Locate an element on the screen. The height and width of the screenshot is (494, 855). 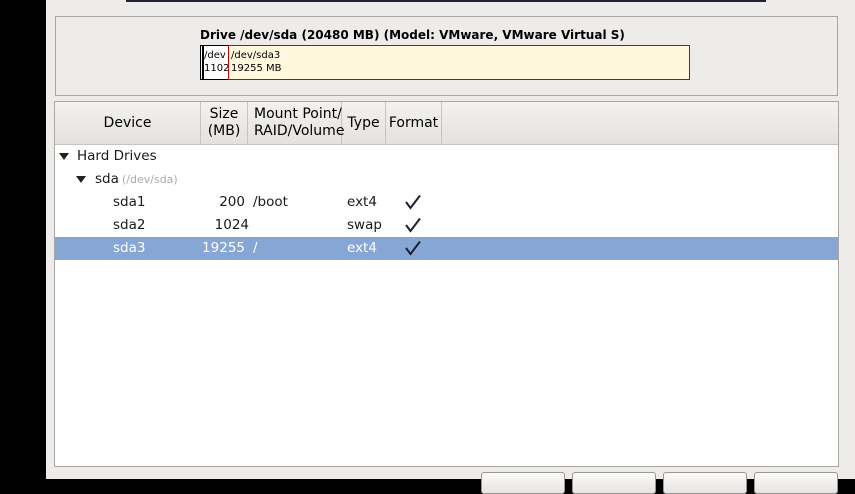
column-header-mount: Mount Point/ RAID/Volume is located at coordinates (296, 123).